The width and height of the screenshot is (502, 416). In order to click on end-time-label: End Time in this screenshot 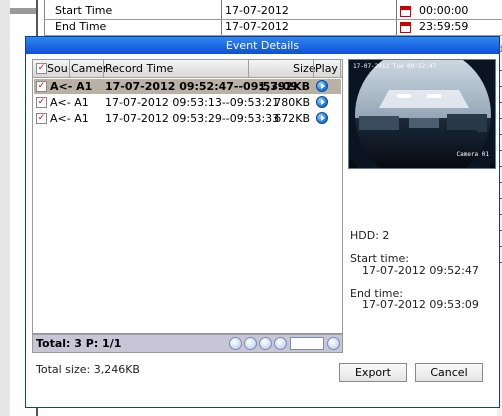, I will do `click(81, 26)`.